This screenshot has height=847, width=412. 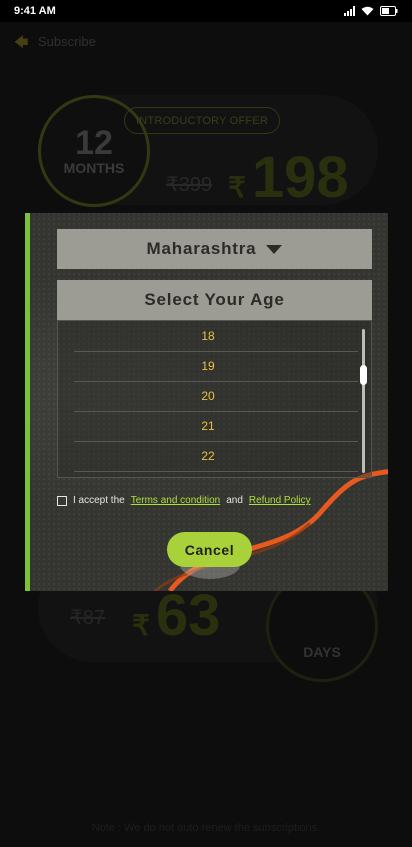 I want to click on age-option: 19, so click(x=208, y=366).